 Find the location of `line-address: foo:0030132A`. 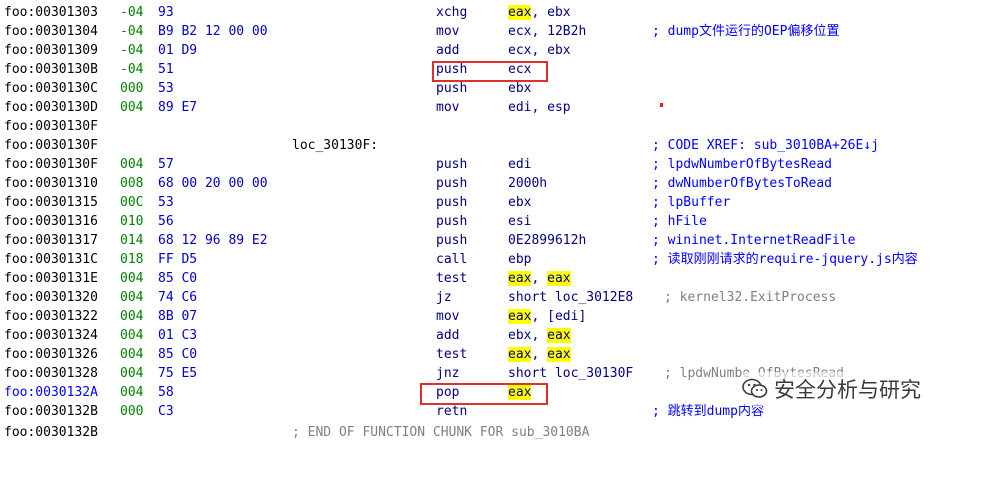

line-address: foo:0030132A is located at coordinates (51, 392).